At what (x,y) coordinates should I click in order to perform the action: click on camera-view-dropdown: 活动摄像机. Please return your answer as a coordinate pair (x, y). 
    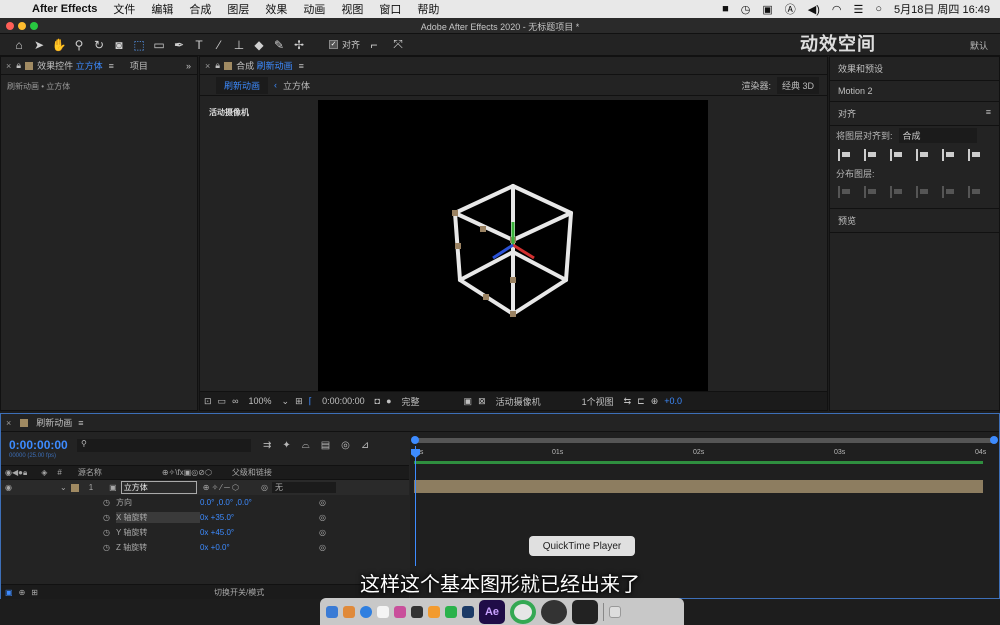
    Looking at the image, I should click on (531, 401).